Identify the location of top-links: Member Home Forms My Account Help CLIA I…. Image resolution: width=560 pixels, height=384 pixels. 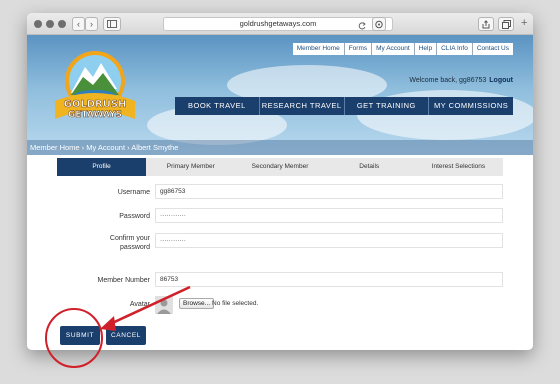
(402, 49).